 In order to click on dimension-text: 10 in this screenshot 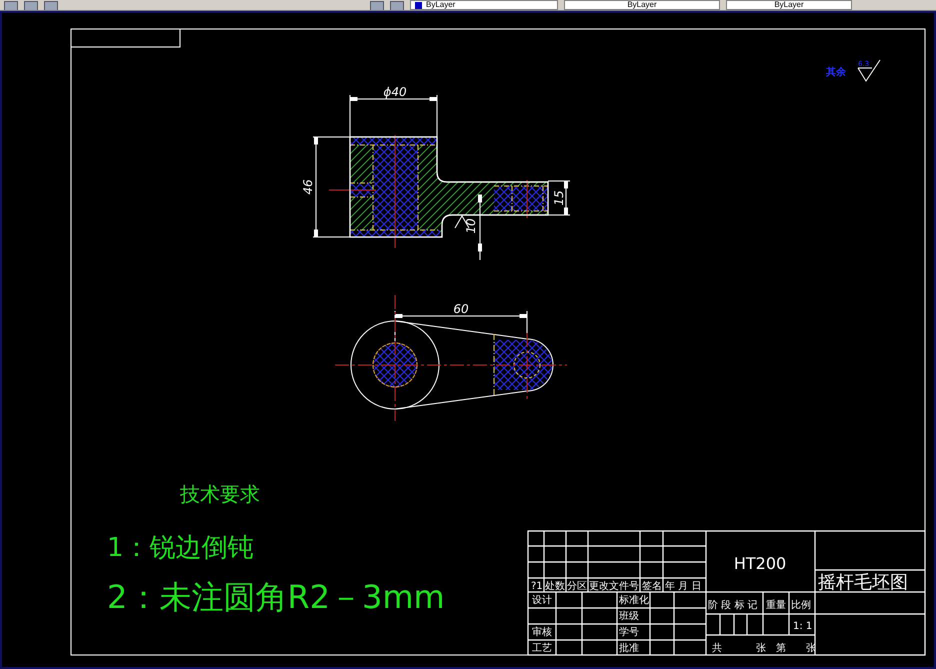, I will do `click(471, 226)`.